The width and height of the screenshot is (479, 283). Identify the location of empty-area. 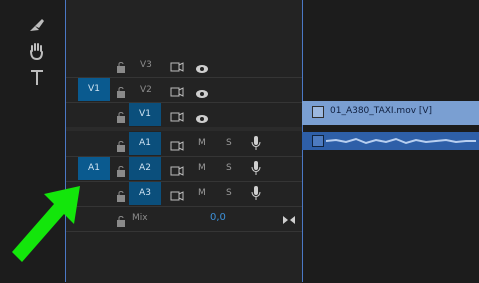
(184, 257).